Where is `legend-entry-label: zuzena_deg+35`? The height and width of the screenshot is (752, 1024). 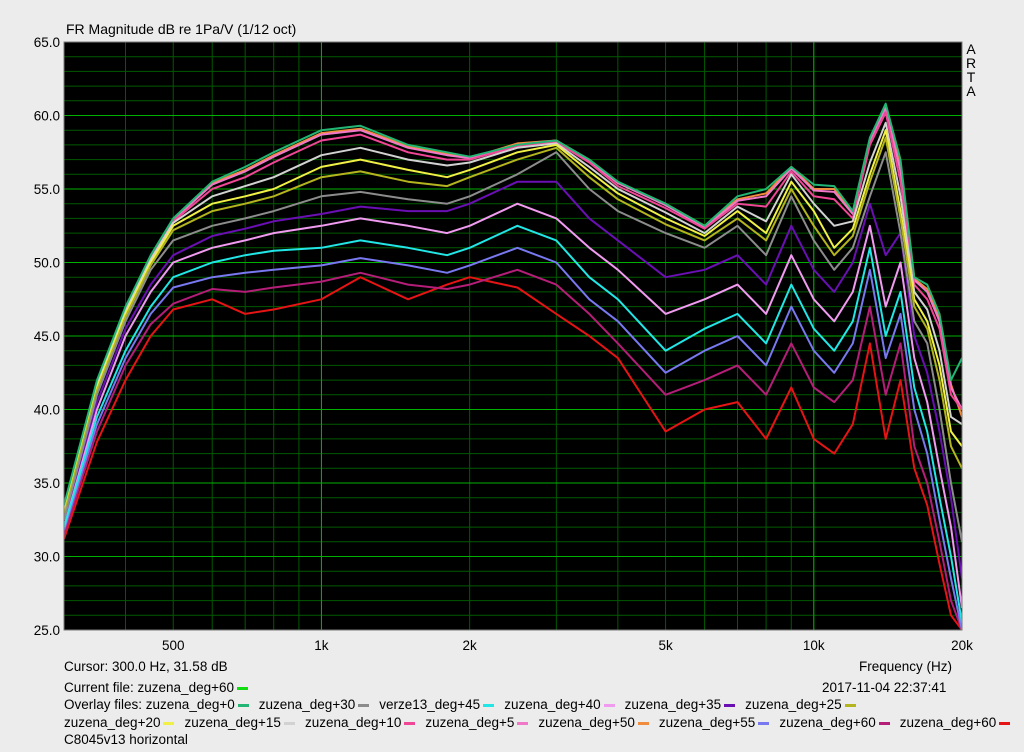
legend-entry-label: zuzena_deg+35 is located at coordinates (673, 704).